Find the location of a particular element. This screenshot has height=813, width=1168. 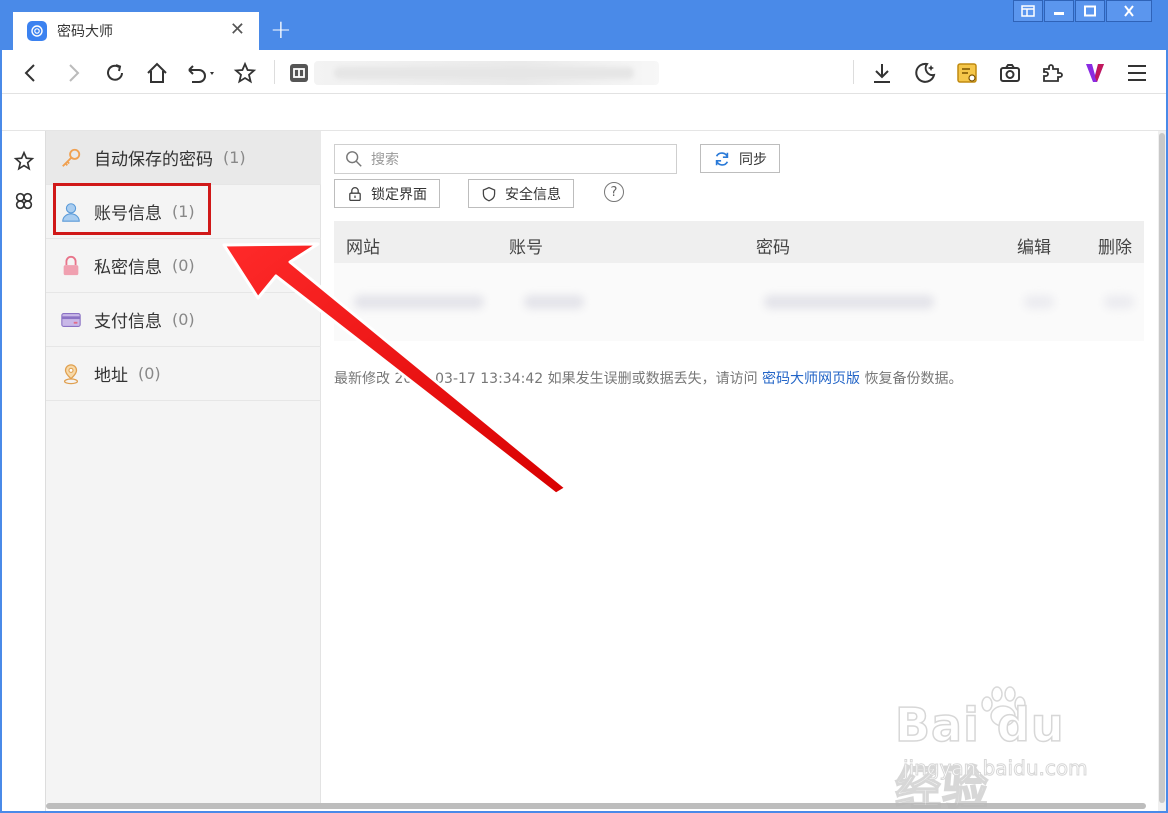

sidebar-item-saved-passwords: 自动保存的密码 (1) is located at coordinates (183, 158).